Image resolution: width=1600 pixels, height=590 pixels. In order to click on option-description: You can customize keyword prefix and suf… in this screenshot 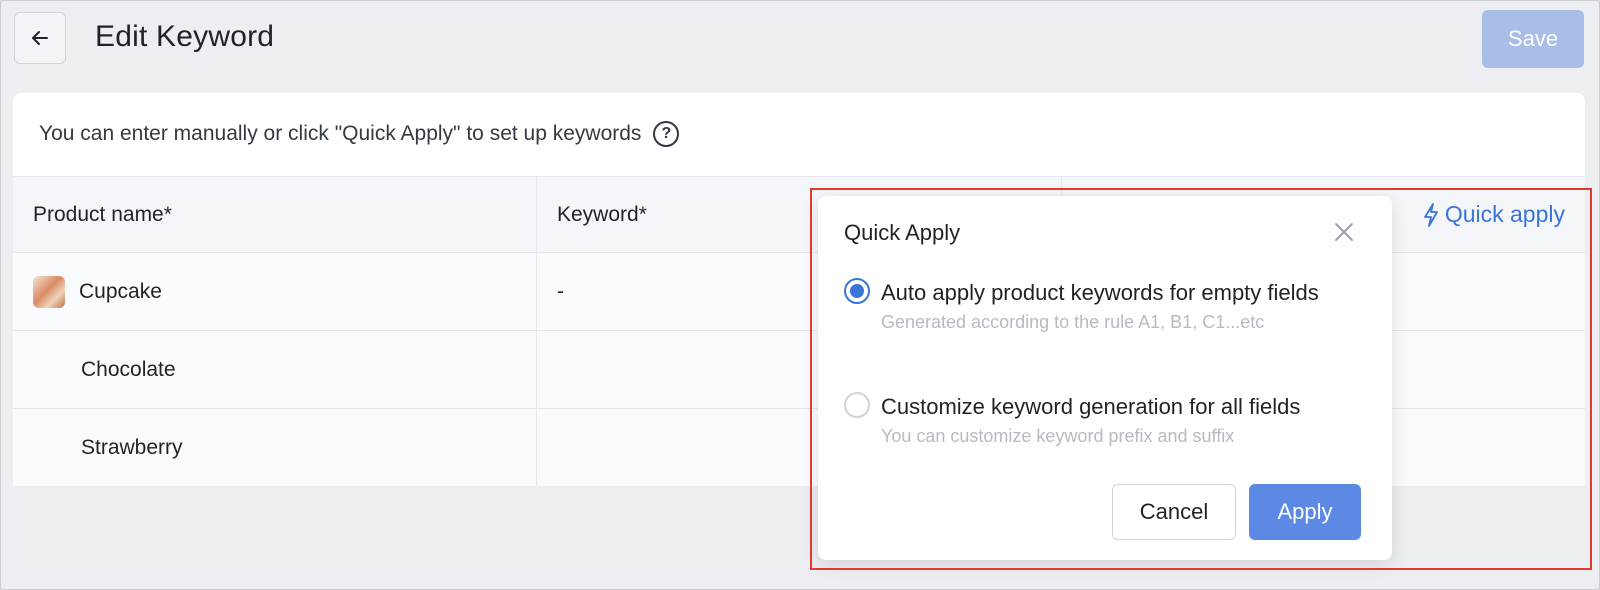, I will do `click(1058, 436)`.